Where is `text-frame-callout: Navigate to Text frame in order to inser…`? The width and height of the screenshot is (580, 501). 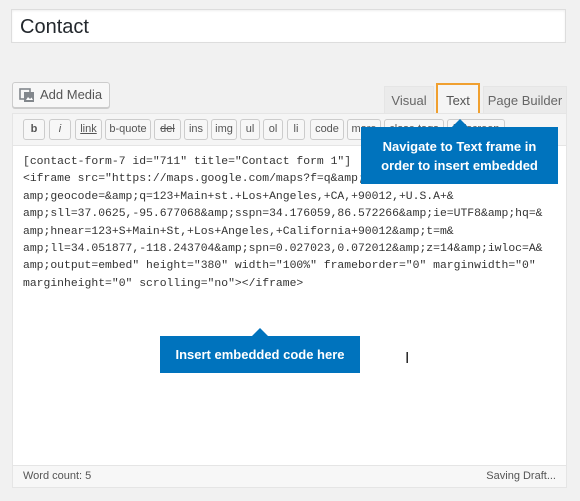 text-frame-callout: Navigate to Text frame in order to inser… is located at coordinates (459, 151).